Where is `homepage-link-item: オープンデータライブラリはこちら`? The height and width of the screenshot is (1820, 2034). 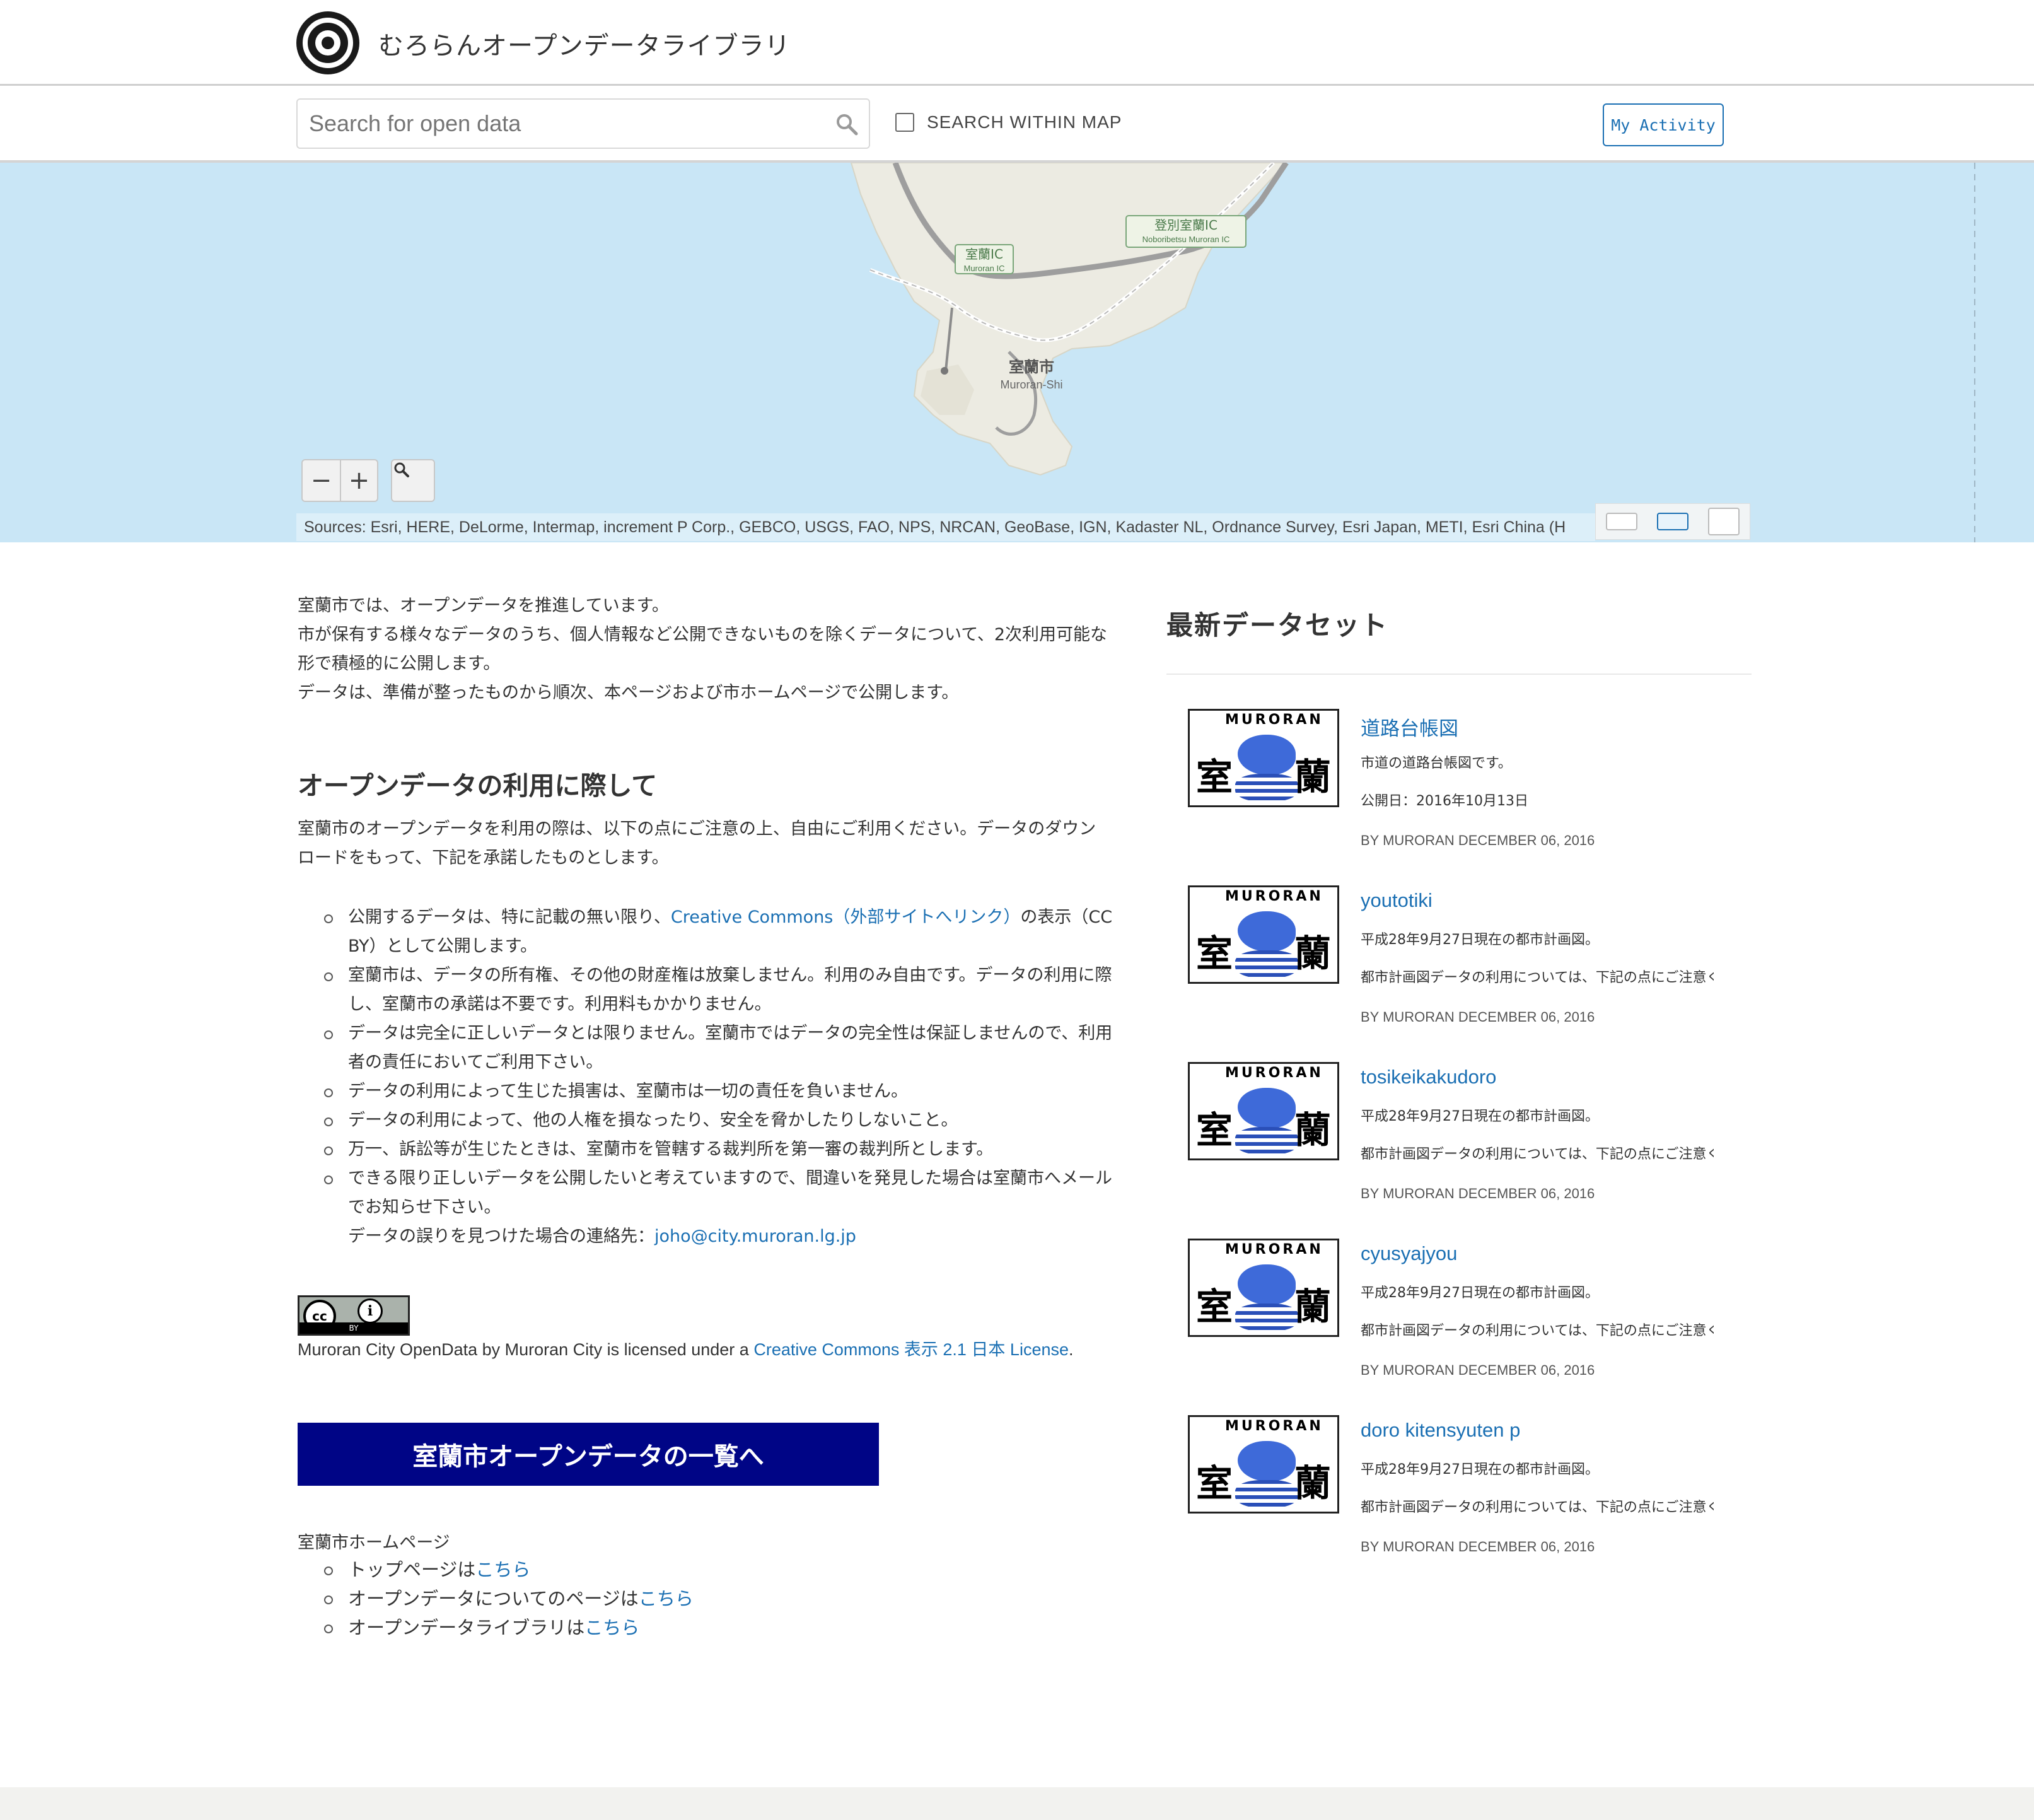 homepage-link-item: オープンデータライブラリはこちら is located at coordinates (507, 1627).